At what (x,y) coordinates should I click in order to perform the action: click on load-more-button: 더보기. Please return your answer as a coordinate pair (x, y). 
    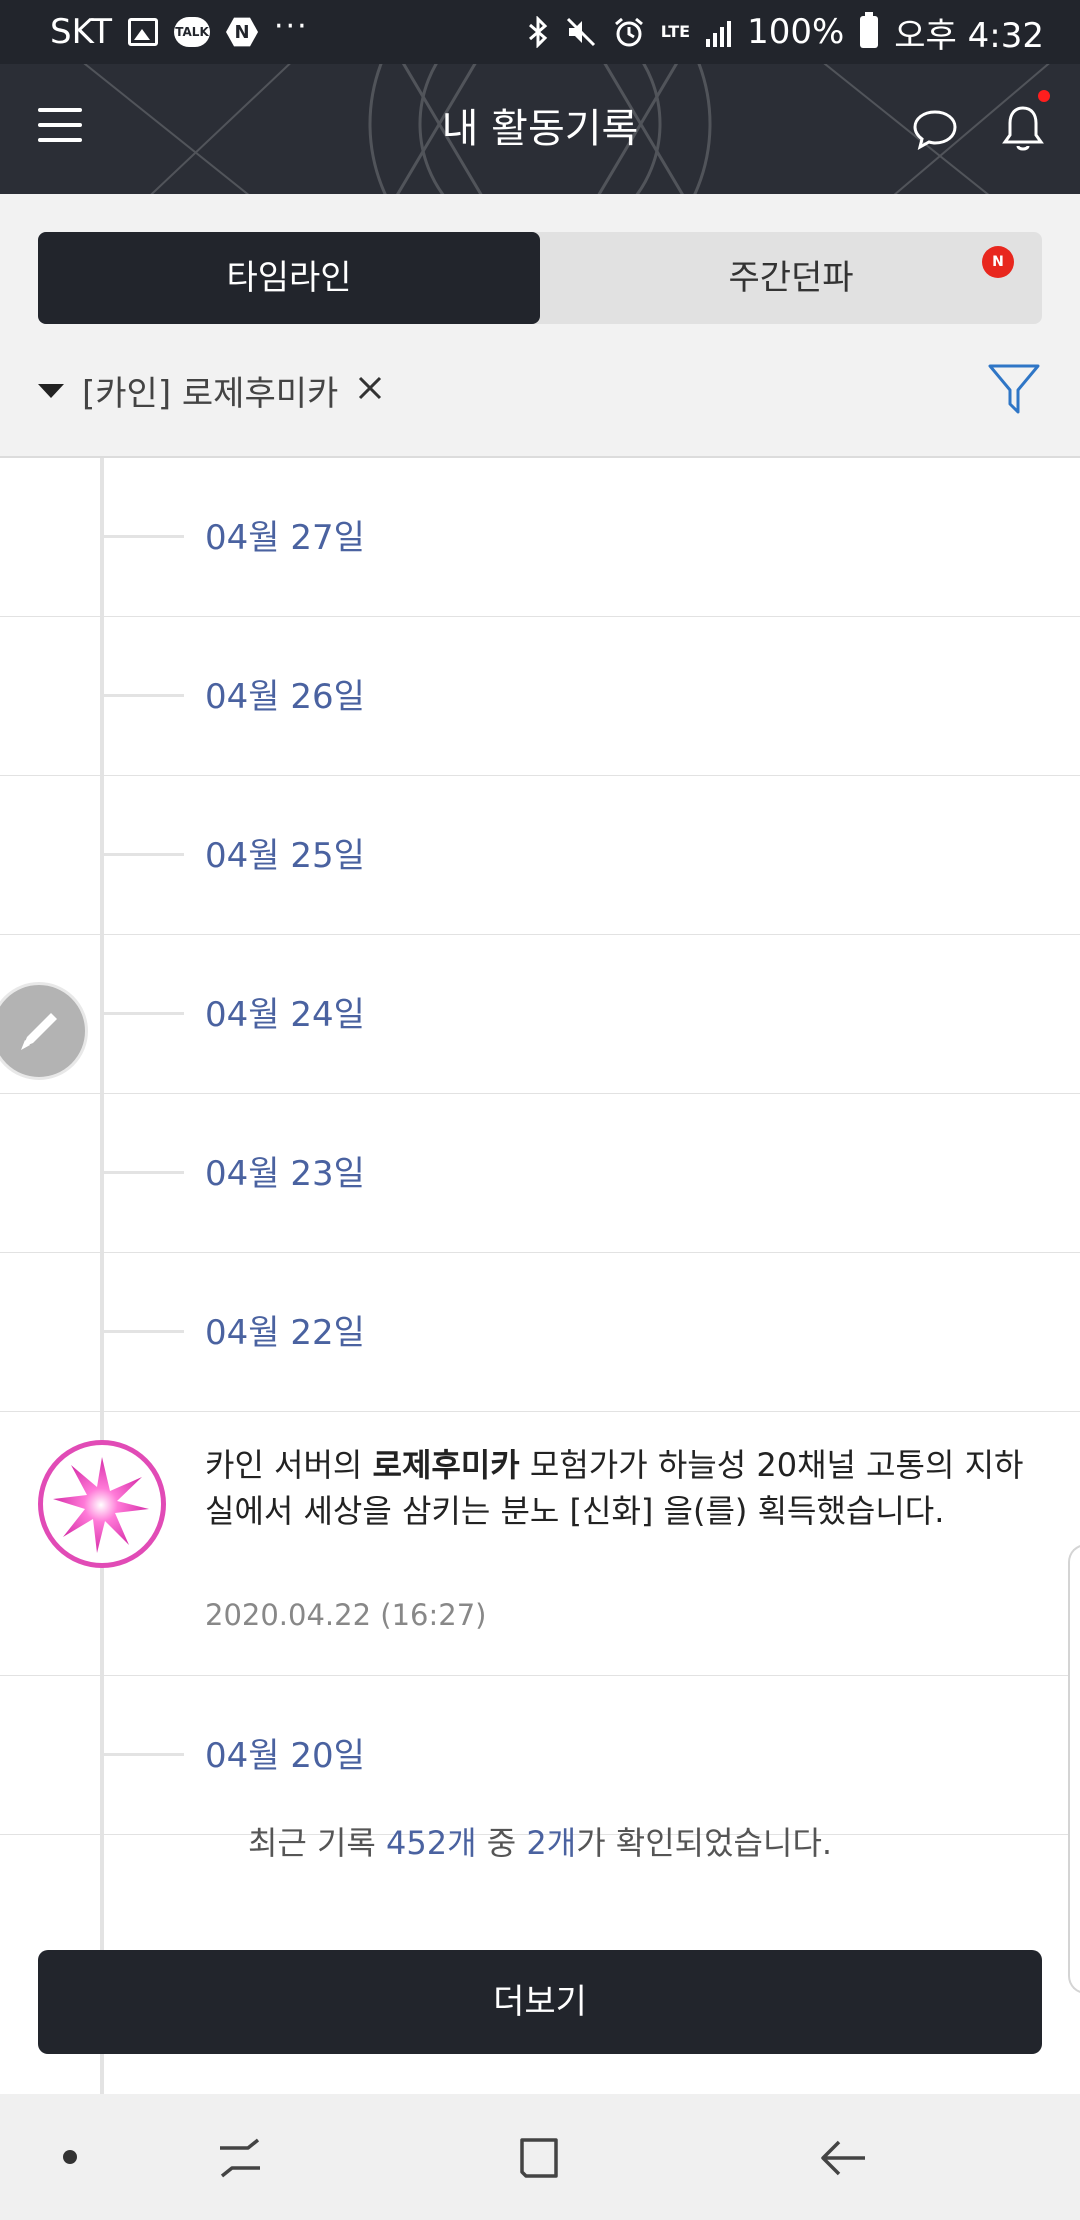
    Looking at the image, I should click on (540, 2002).